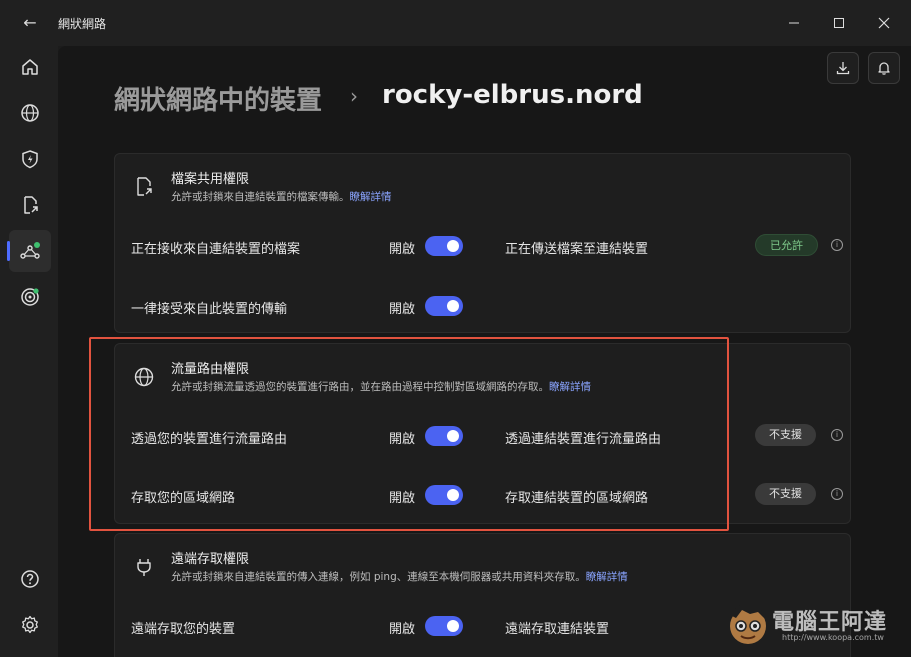  Describe the element at coordinates (455, 23) in the screenshot. I see `title-bar: ← 網狀網路` at that location.